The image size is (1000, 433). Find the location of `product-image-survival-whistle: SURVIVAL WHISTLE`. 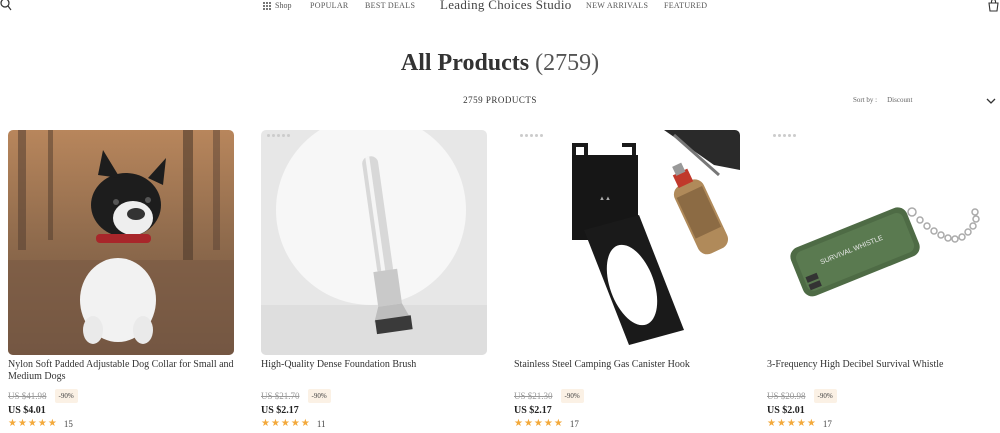

product-image-survival-whistle: SURVIVAL WHISTLE is located at coordinates (880, 242).